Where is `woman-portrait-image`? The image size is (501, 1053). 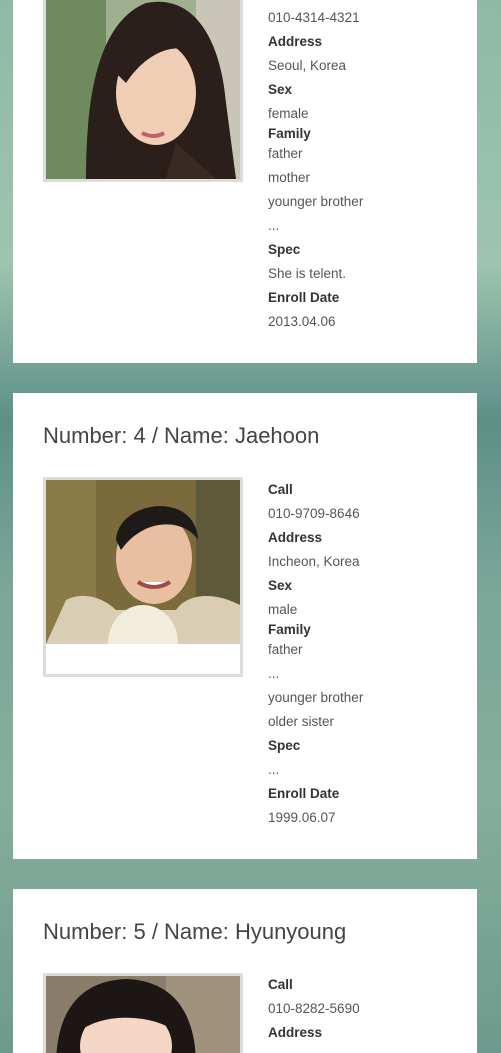
woman-portrait-image is located at coordinates (143, 89).